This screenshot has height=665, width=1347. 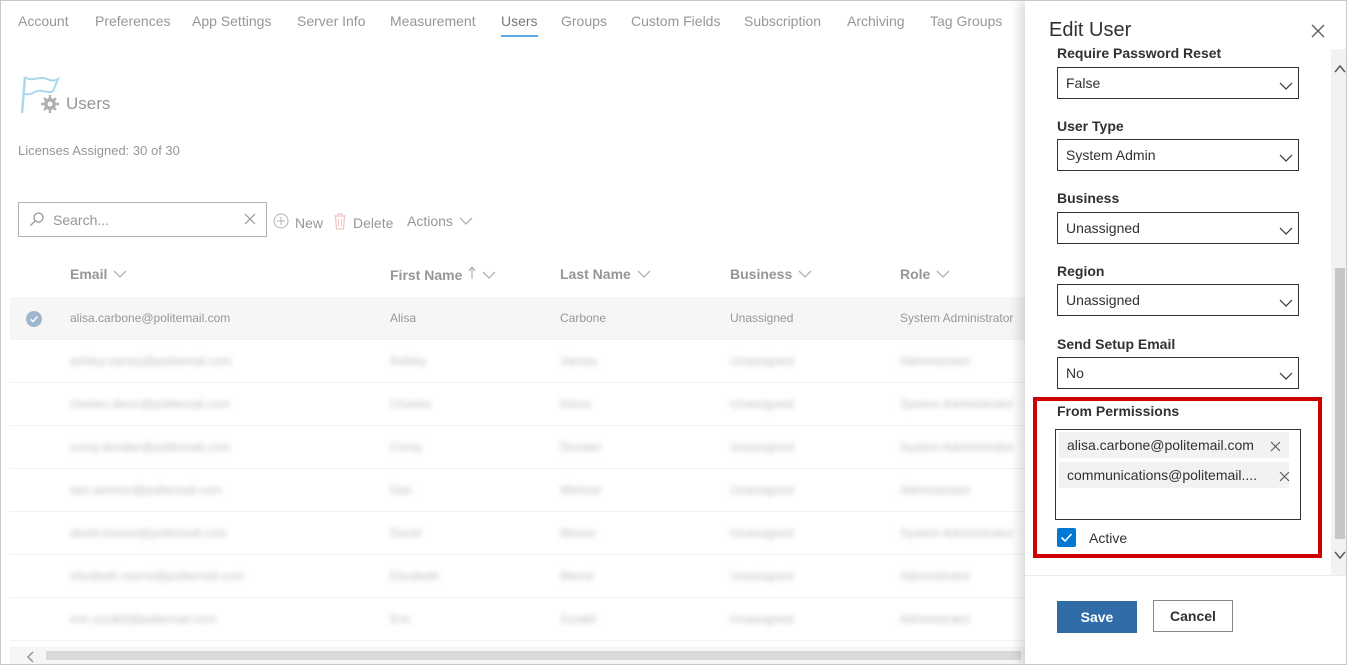 What do you see at coordinates (1178, 155) in the screenshot?
I see `user-type-dropdown: System Admin` at bounding box center [1178, 155].